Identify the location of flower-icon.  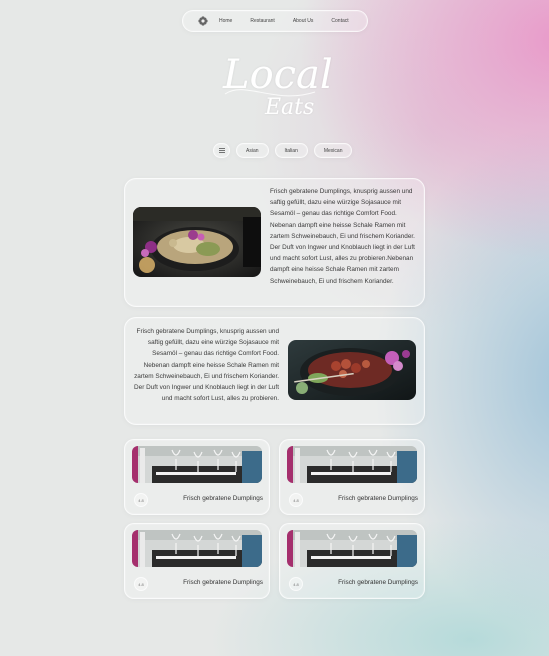
(203, 21).